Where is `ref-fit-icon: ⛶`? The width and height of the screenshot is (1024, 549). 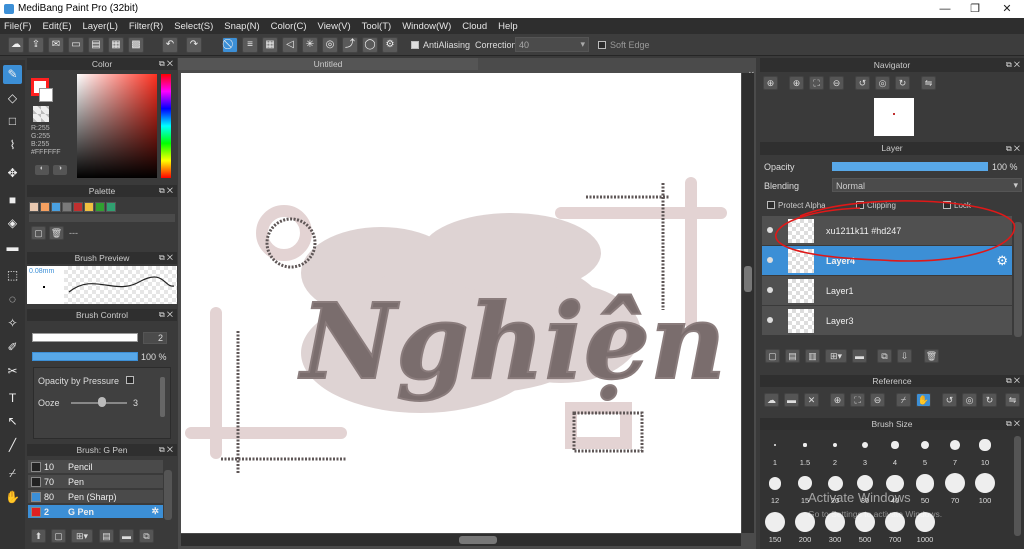
ref-fit-icon: ⛶ is located at coordinates (857, 400).